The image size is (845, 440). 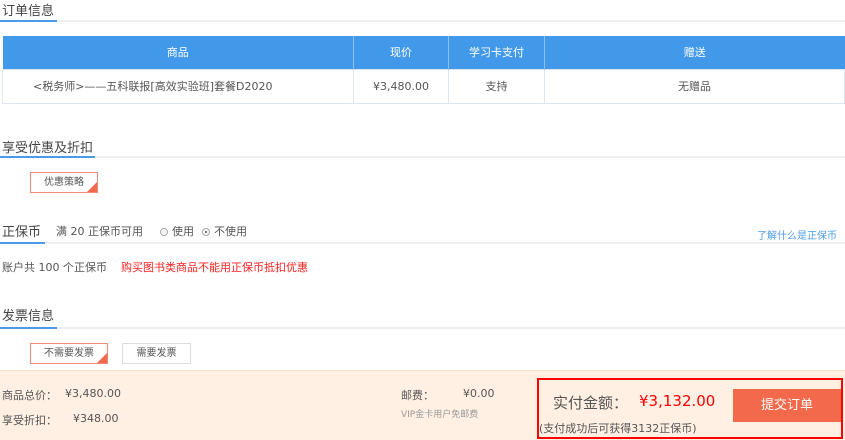 What do you see at coordinates (787, 405) in the screenshot?
I see `submit-order-button: 提交订单` at bounding box center [787, 405].